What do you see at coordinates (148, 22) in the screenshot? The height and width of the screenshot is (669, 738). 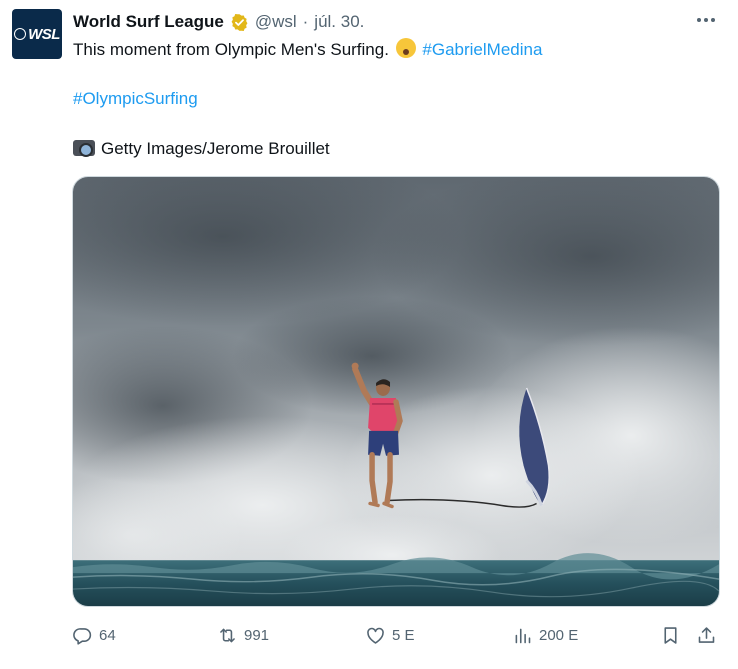 I see `display-name: World Surf League` at bounding box center [148, 22].